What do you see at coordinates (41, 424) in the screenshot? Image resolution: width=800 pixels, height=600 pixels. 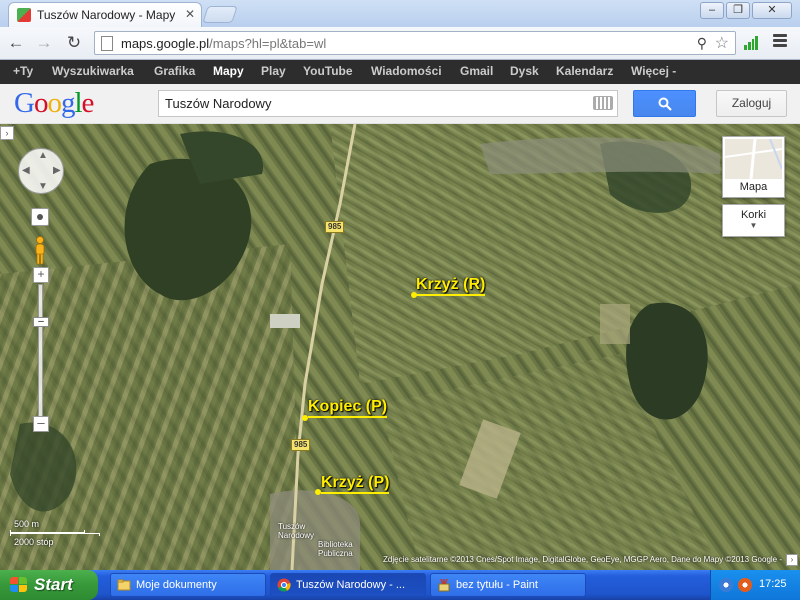 I see `zoom-out-button: –` at bounding box center [41, 424].